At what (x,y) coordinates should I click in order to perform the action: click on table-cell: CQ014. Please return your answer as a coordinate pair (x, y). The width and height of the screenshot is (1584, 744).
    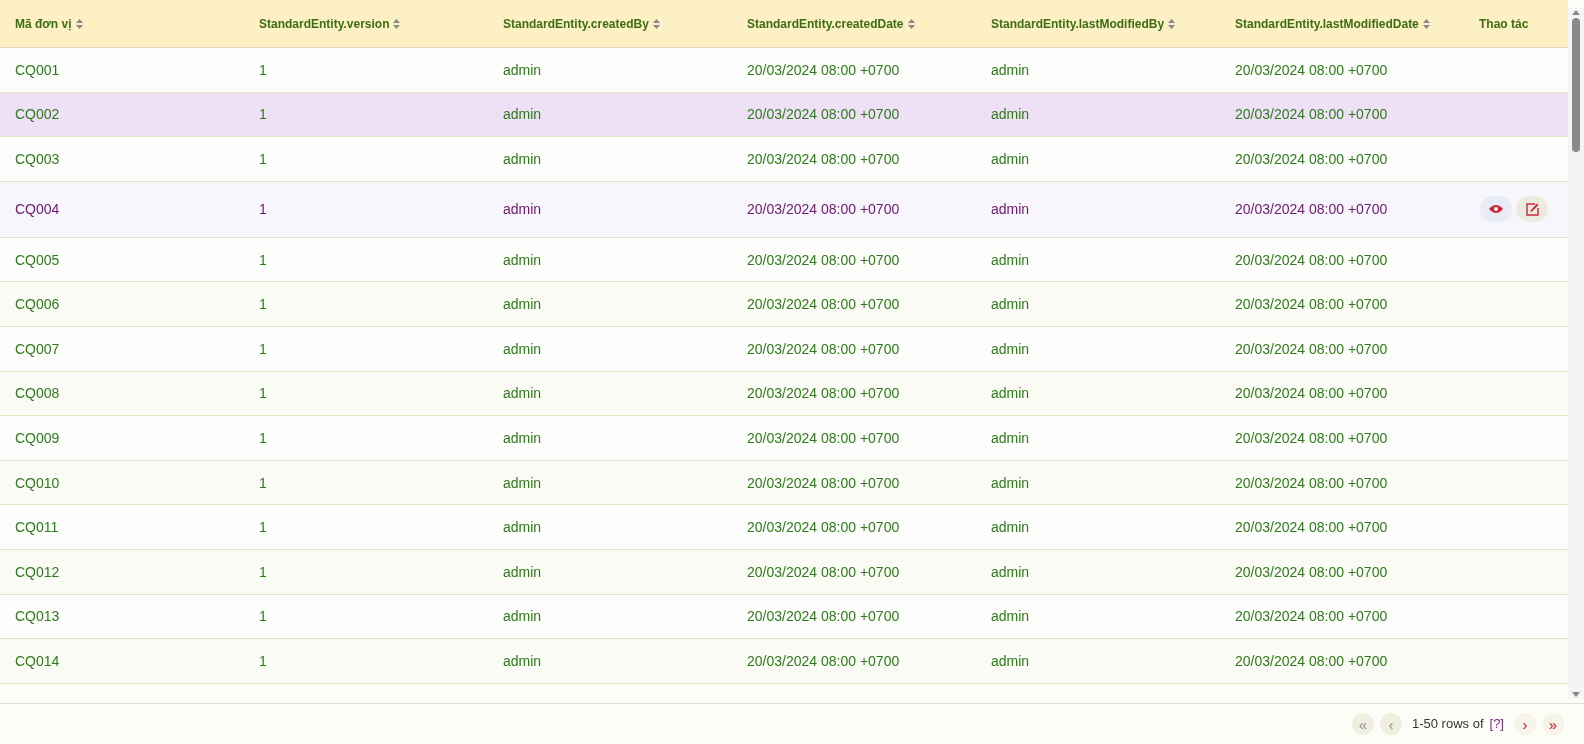
    Looking at the image, I should click on (37, 660).